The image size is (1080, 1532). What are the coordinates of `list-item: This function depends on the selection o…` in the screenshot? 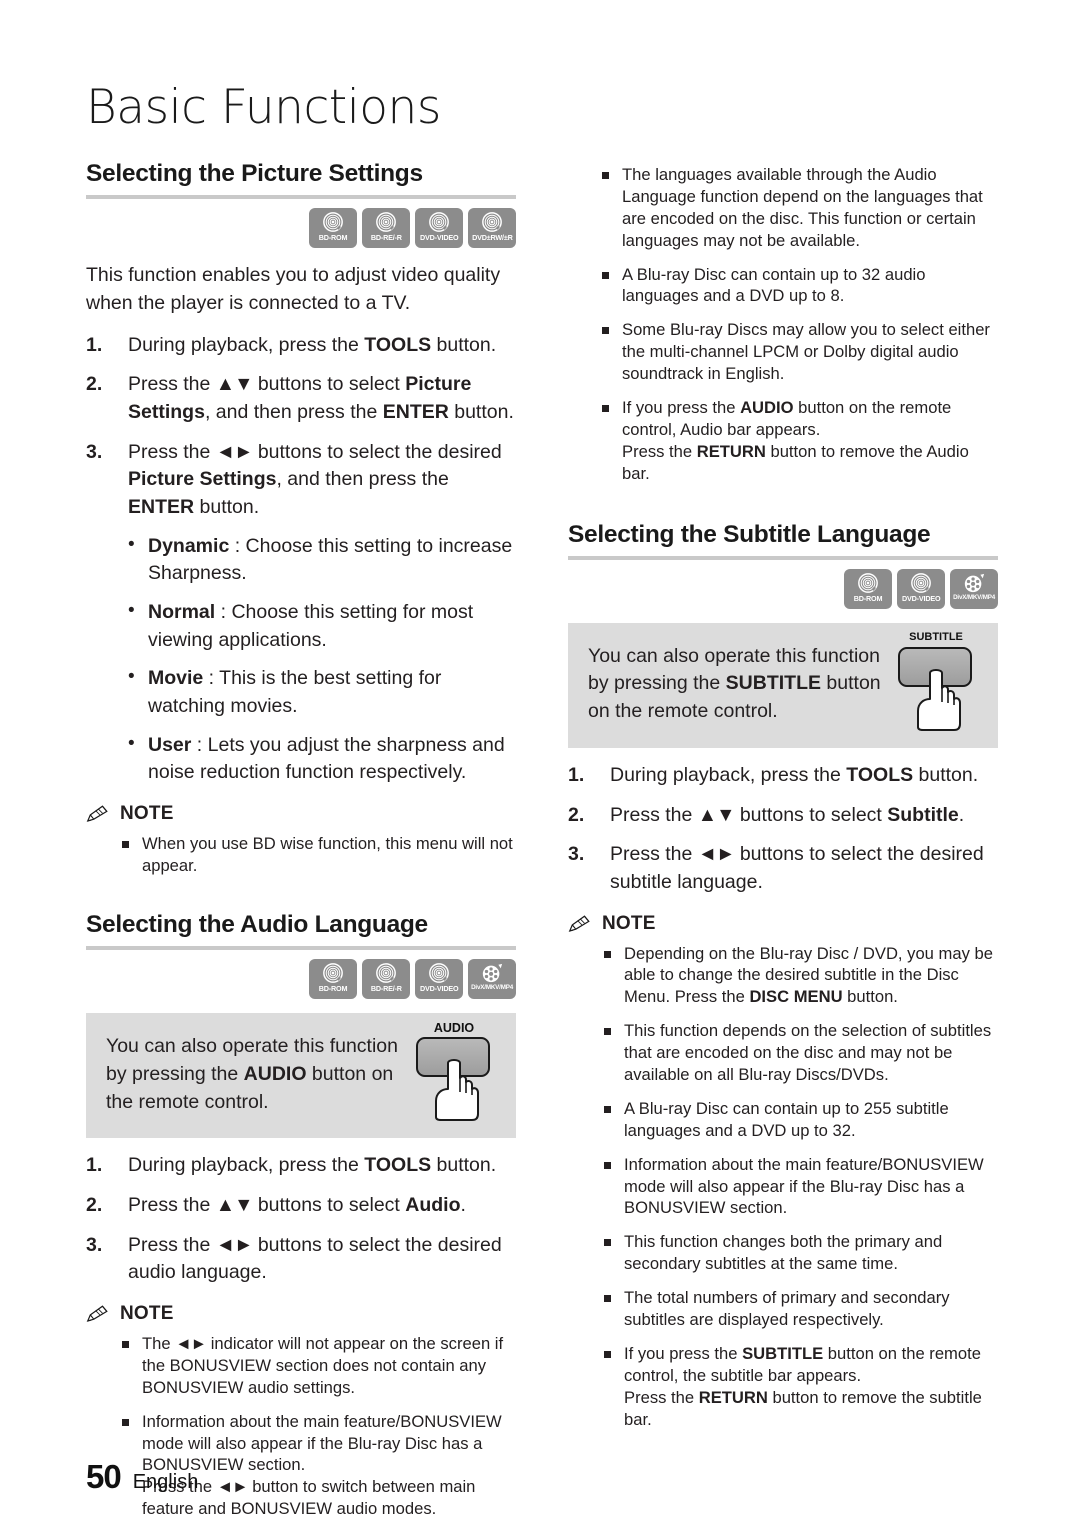 It's located at (800, 1053).